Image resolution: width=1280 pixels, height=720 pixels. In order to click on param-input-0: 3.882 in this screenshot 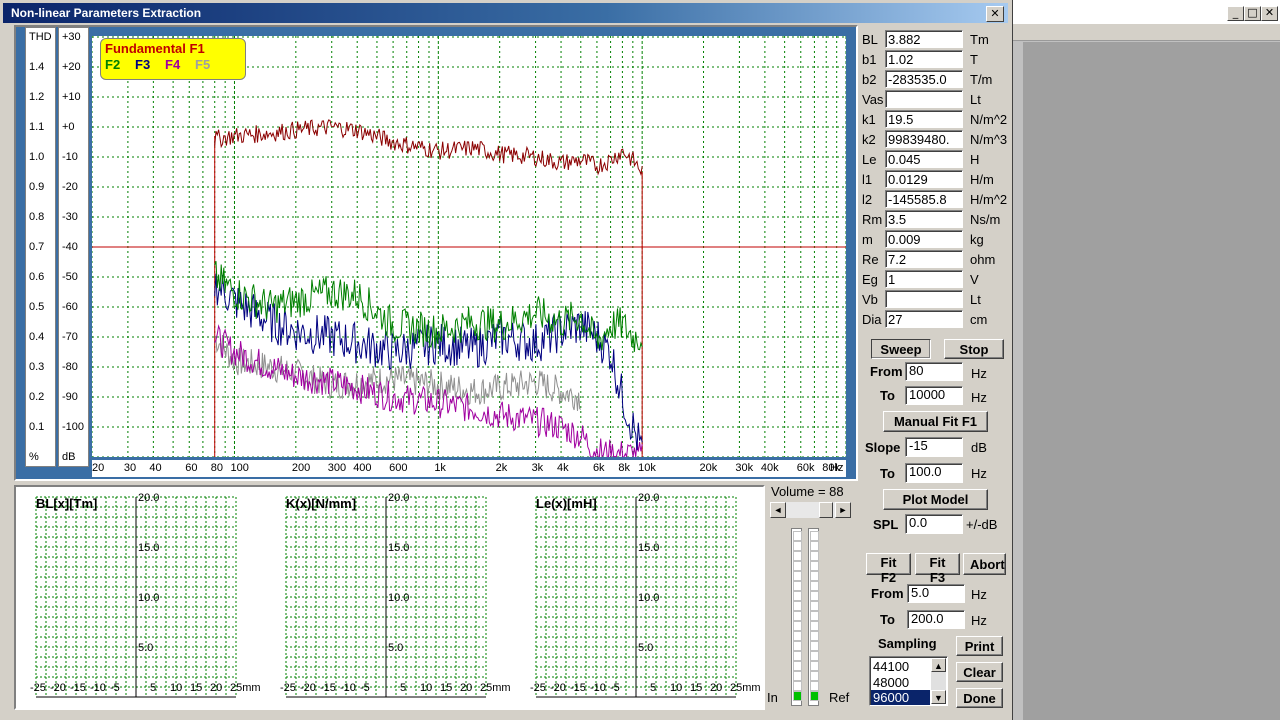, I will do `click(924, 39)`.